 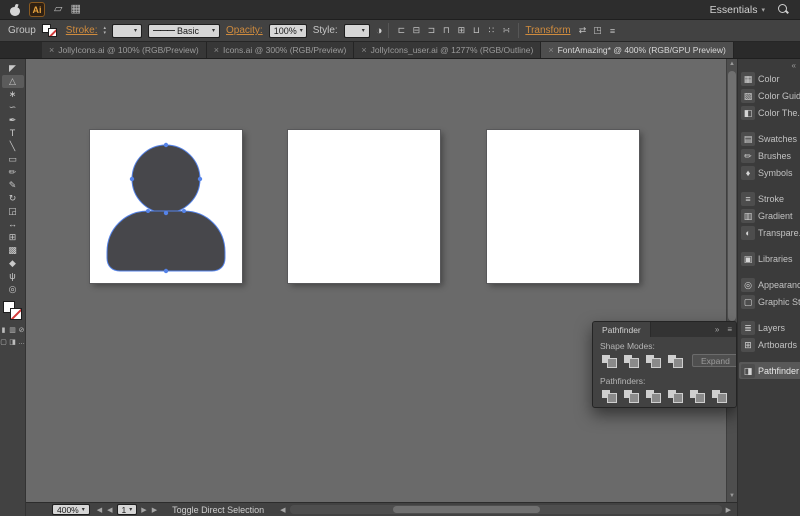 What do you see at coordinates (4, 343) in the screenshot?
I see `draw-mode-button: ▢` at bounding box center [4, 343].